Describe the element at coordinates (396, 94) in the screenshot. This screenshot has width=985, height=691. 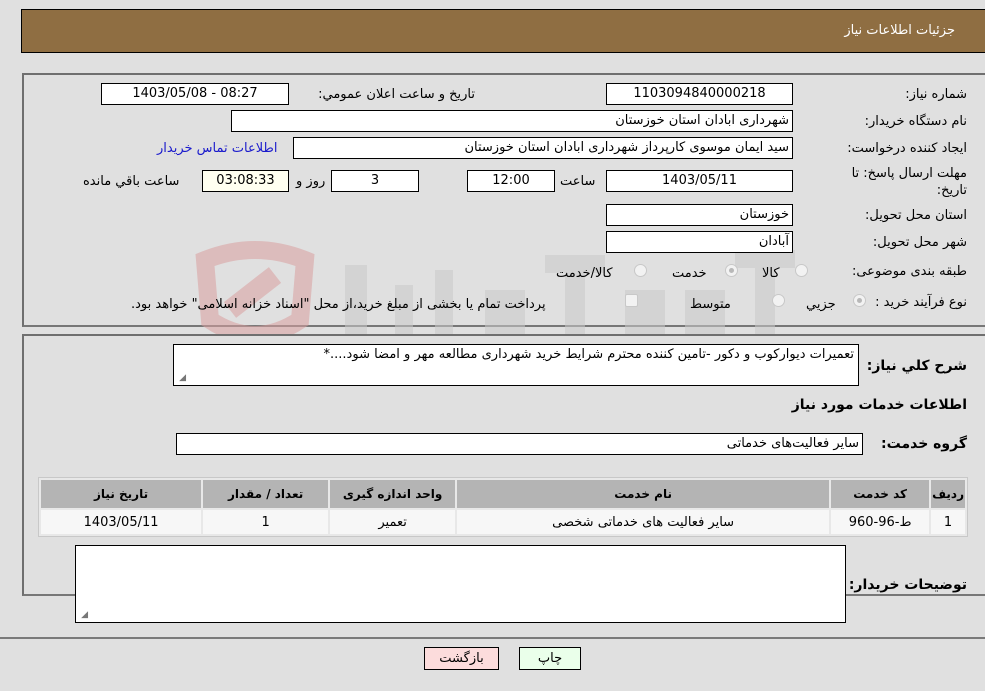
I see `announce-label: تاریخ و ساعت اعلان عمومي:` at that location.